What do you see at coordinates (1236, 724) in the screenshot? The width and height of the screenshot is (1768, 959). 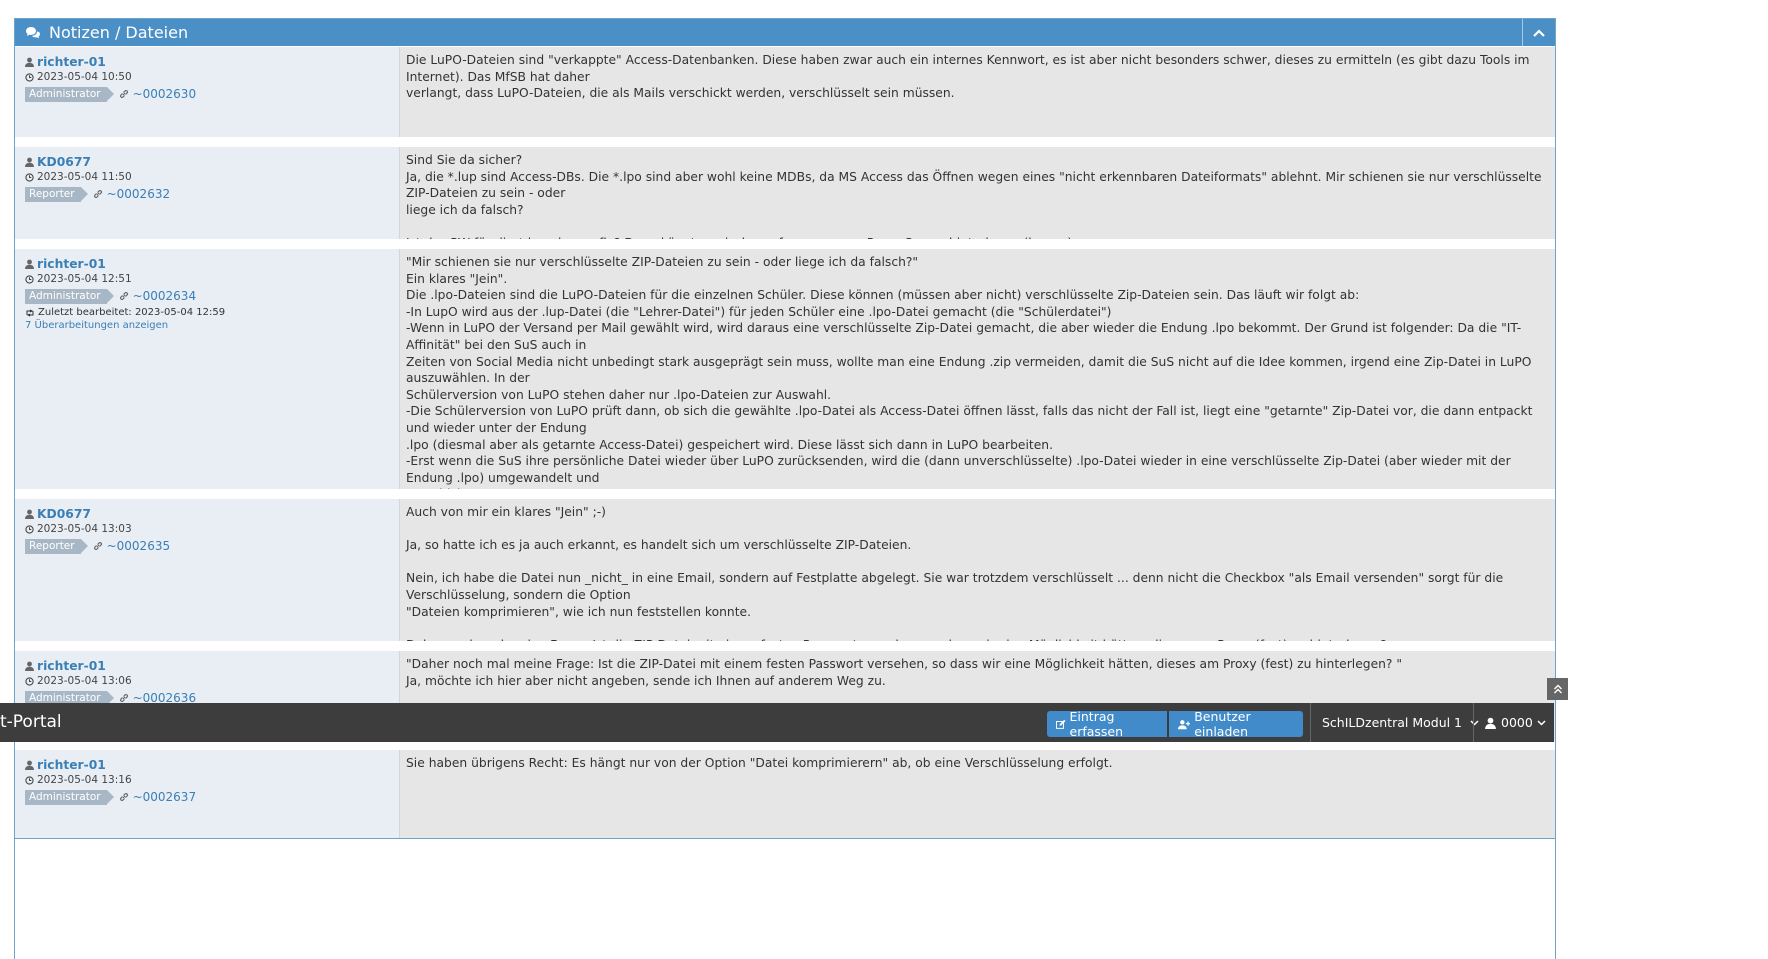 I see `invite-user-button: Benutzer einladen` at bounding box center [1236, 724].